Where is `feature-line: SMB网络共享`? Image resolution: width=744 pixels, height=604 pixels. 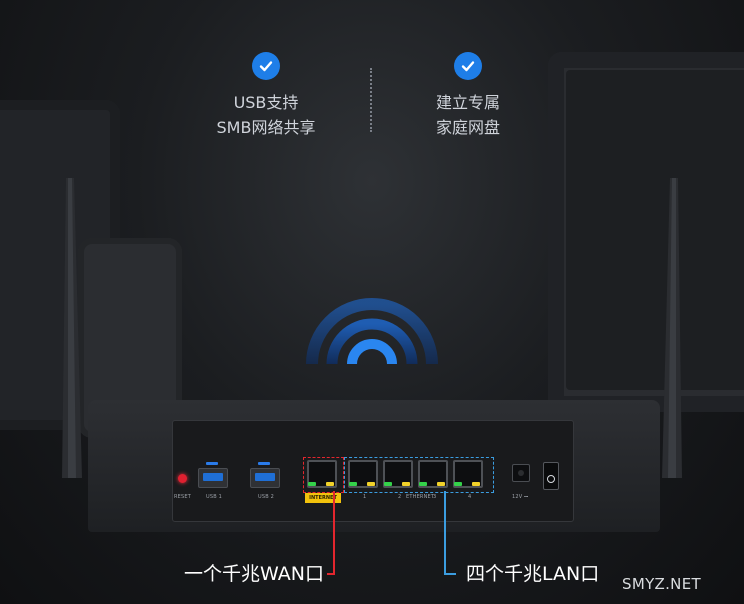
feature-line: SMB网络共享 is located at coordinates (266, 127).